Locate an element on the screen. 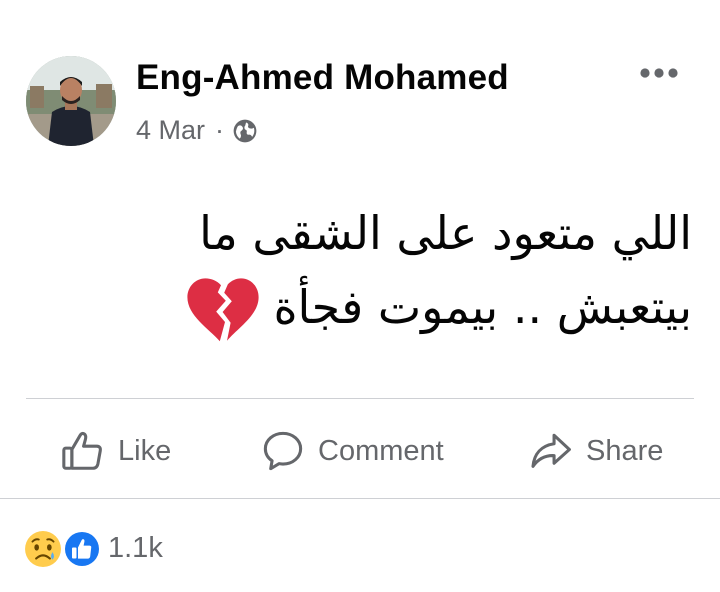 The width and height of the screenshot is (720, 592). share-label: Share is located at coordinates (625, 450).